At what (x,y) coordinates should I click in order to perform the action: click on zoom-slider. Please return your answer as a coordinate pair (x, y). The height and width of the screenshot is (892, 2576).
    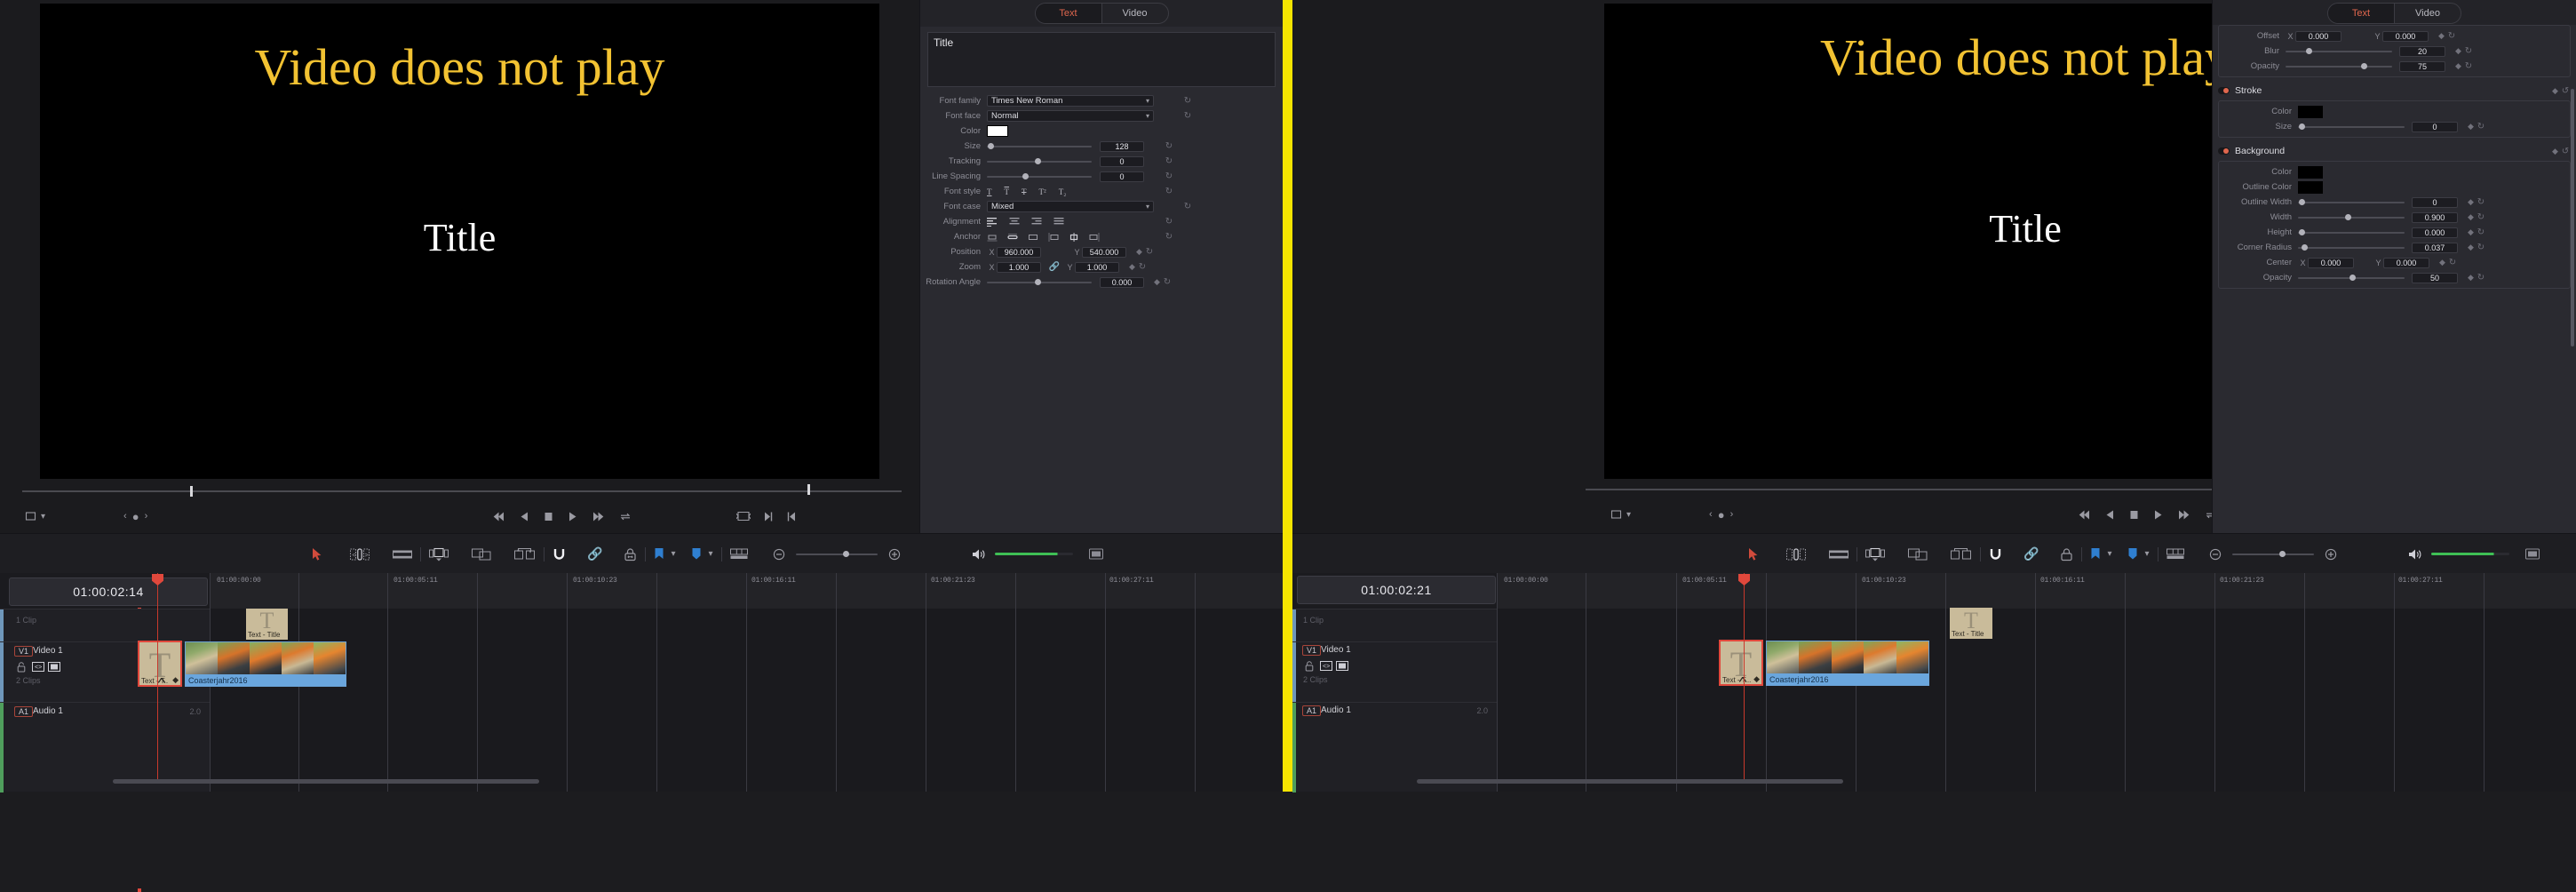
    Looking at the image, I should click on (836, 554).